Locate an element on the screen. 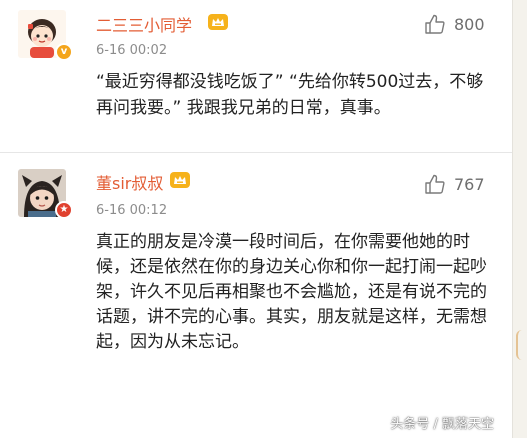 This screenshot has height=438, width=527. timestamp: 6-16 00:12 is located at coordinates (132, 210).